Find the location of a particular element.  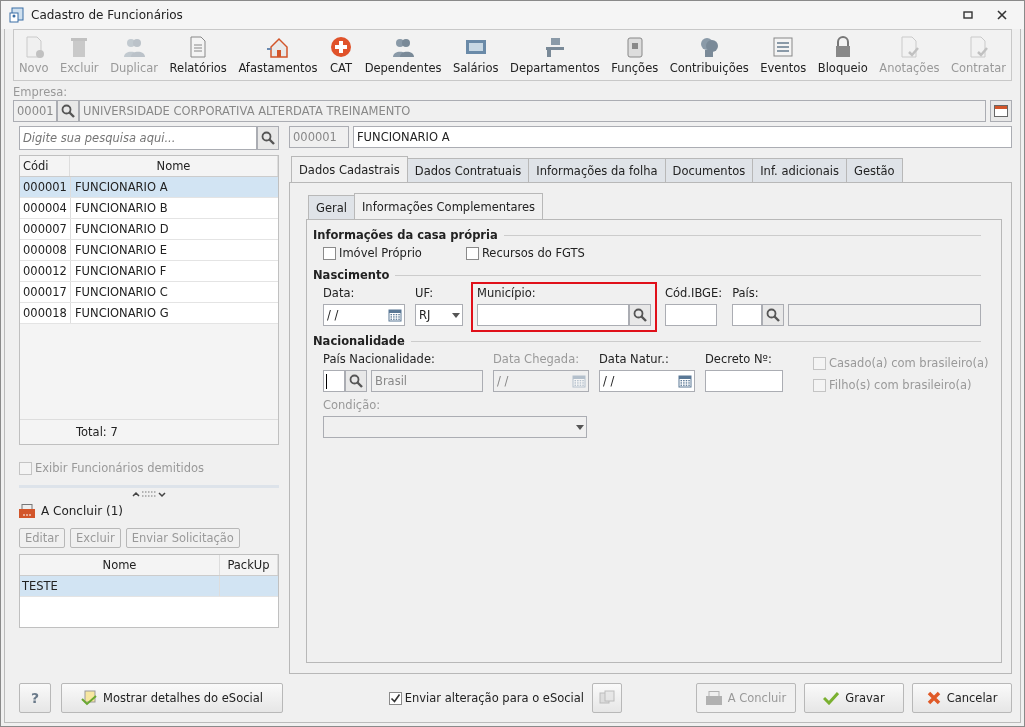

table-cell: TESTE is located at coordinates (120, 586).